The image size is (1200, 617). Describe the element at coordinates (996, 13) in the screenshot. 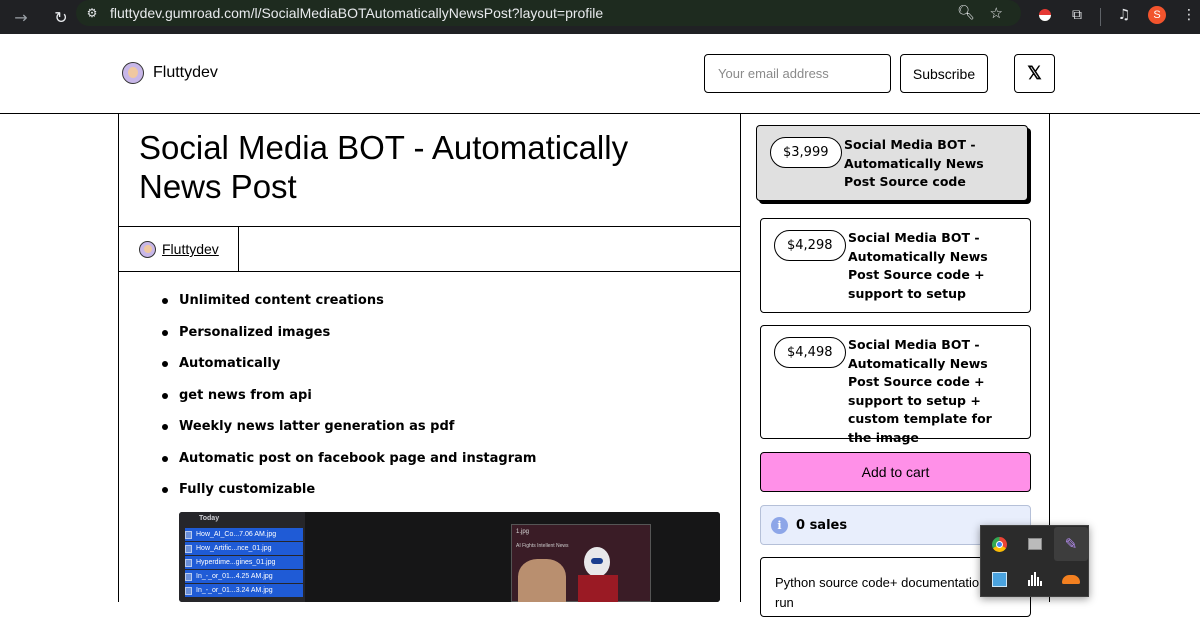

I see `bookmark-star-icon: ☆` at that location.